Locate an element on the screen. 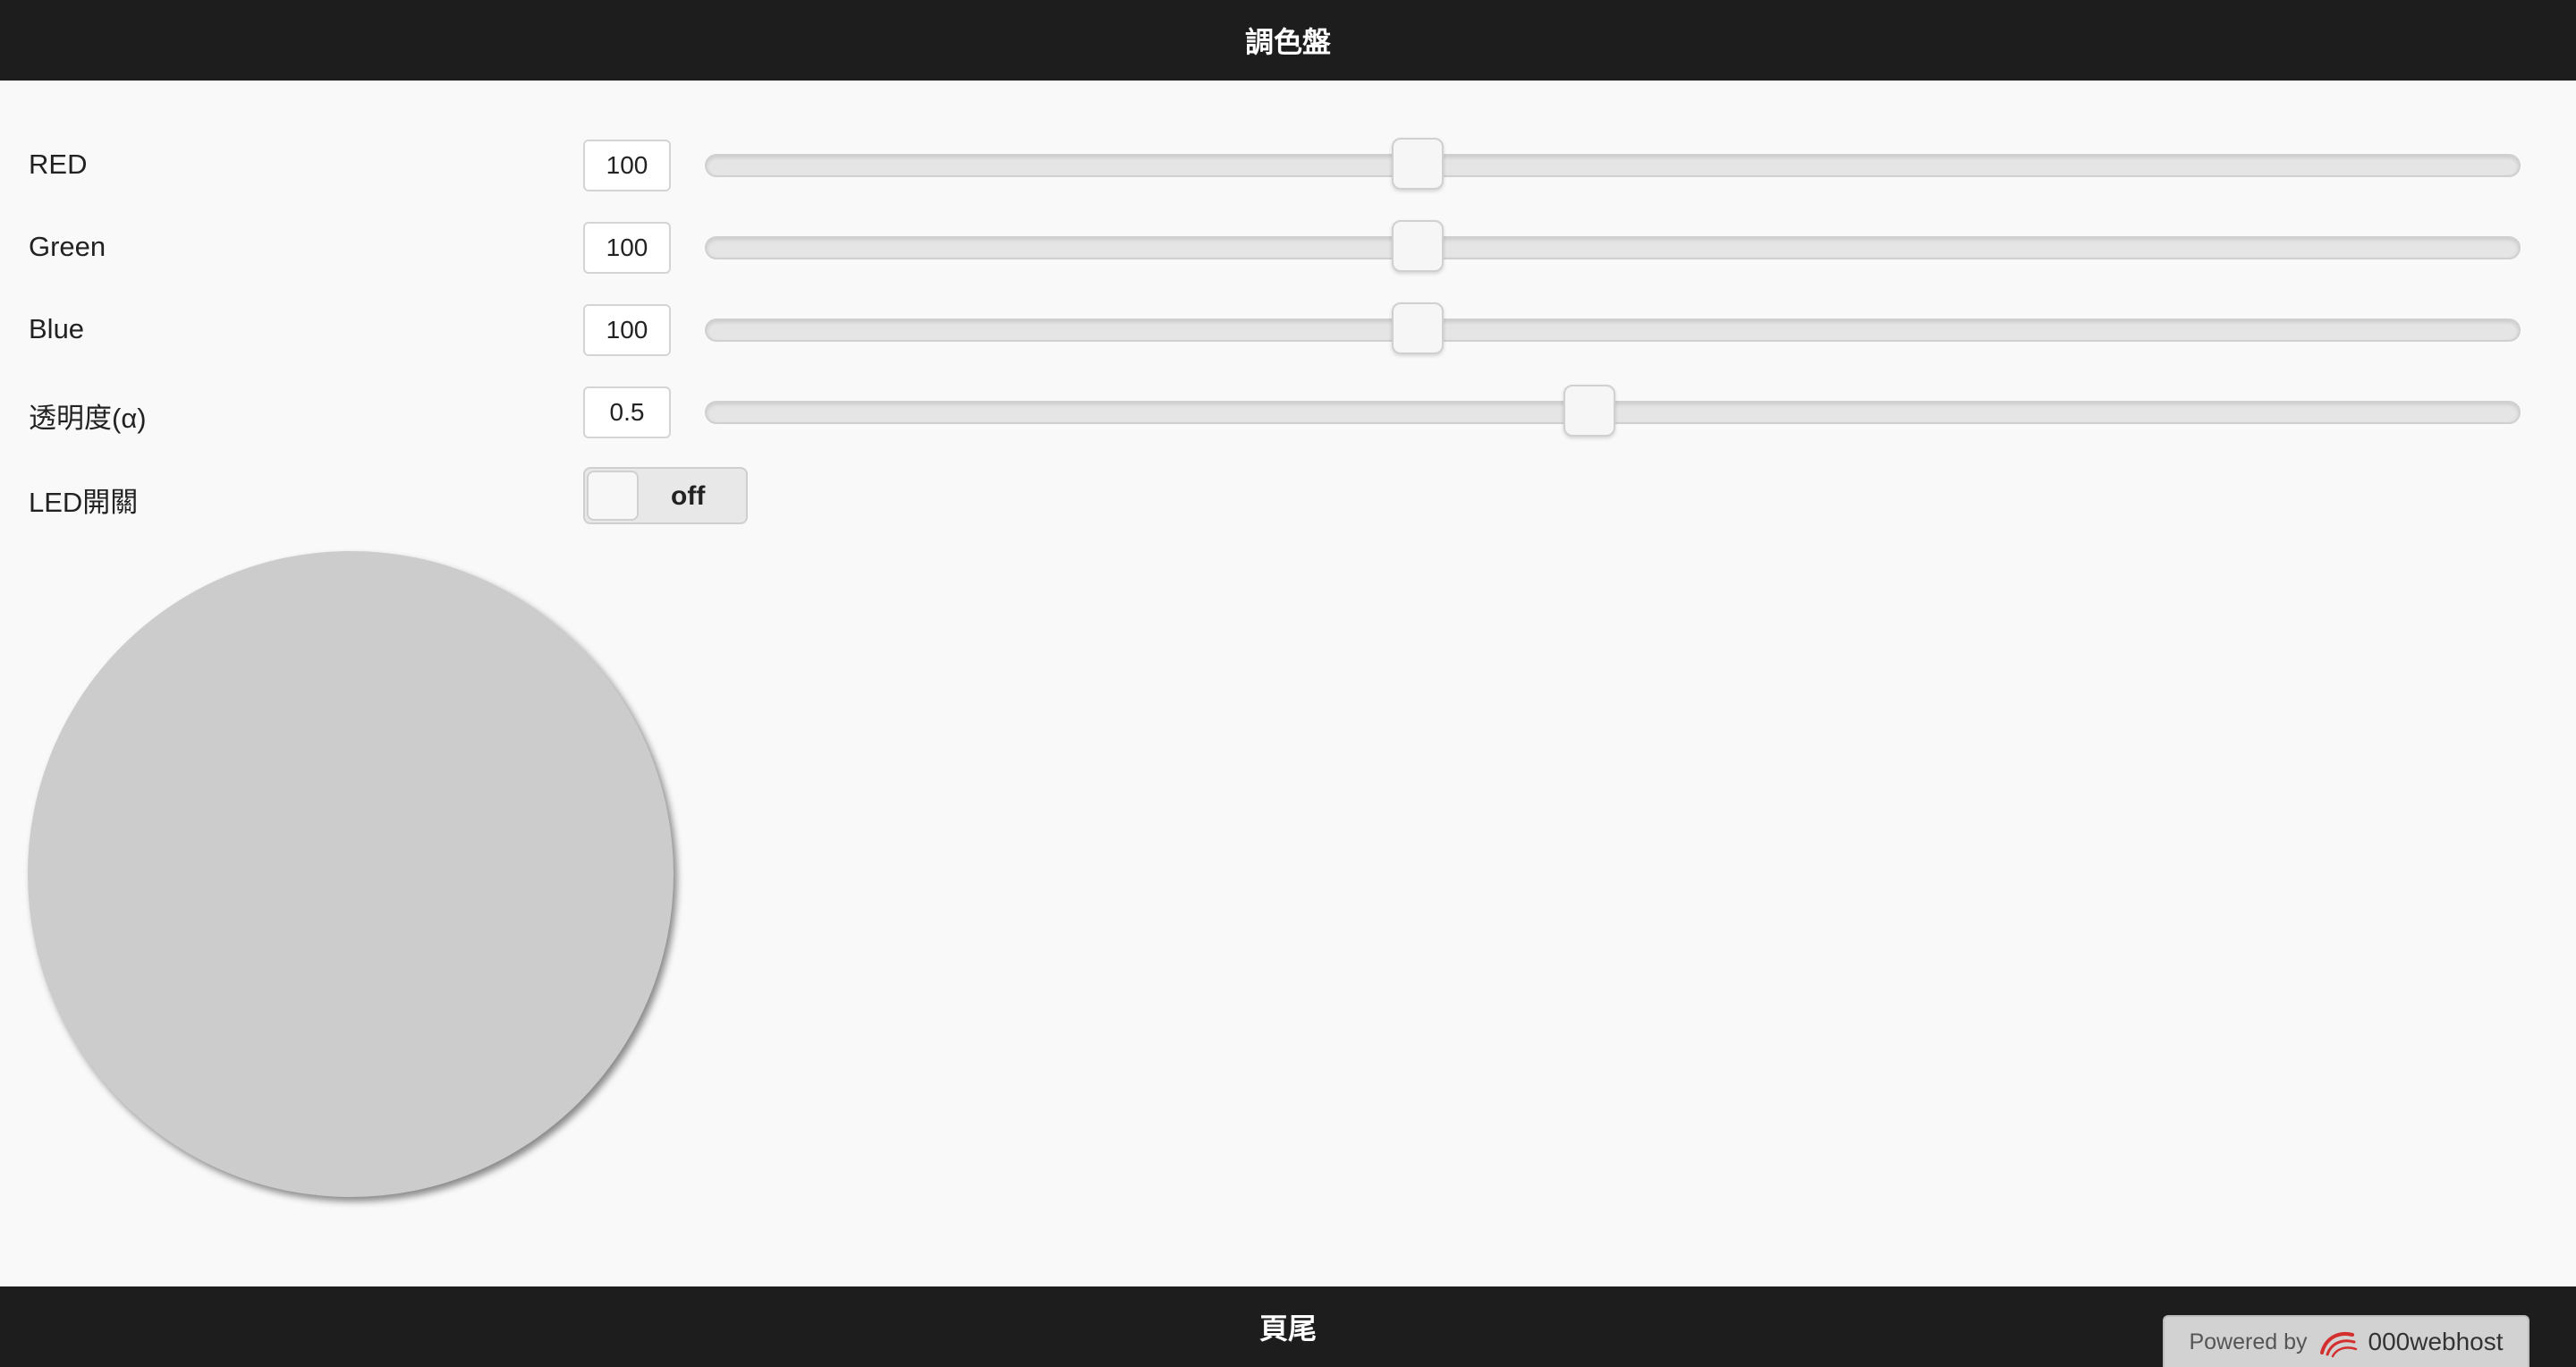  led-toggle-state: off is located at coordinates (688, 496).